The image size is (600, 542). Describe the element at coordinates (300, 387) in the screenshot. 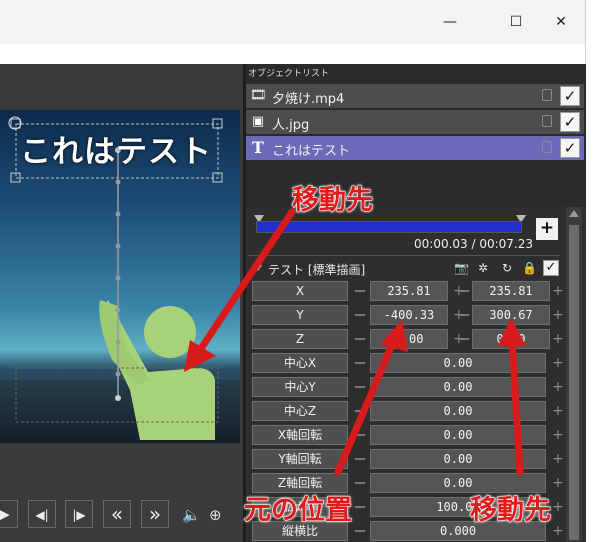

I see `prop-label: 中心Y` at that location.